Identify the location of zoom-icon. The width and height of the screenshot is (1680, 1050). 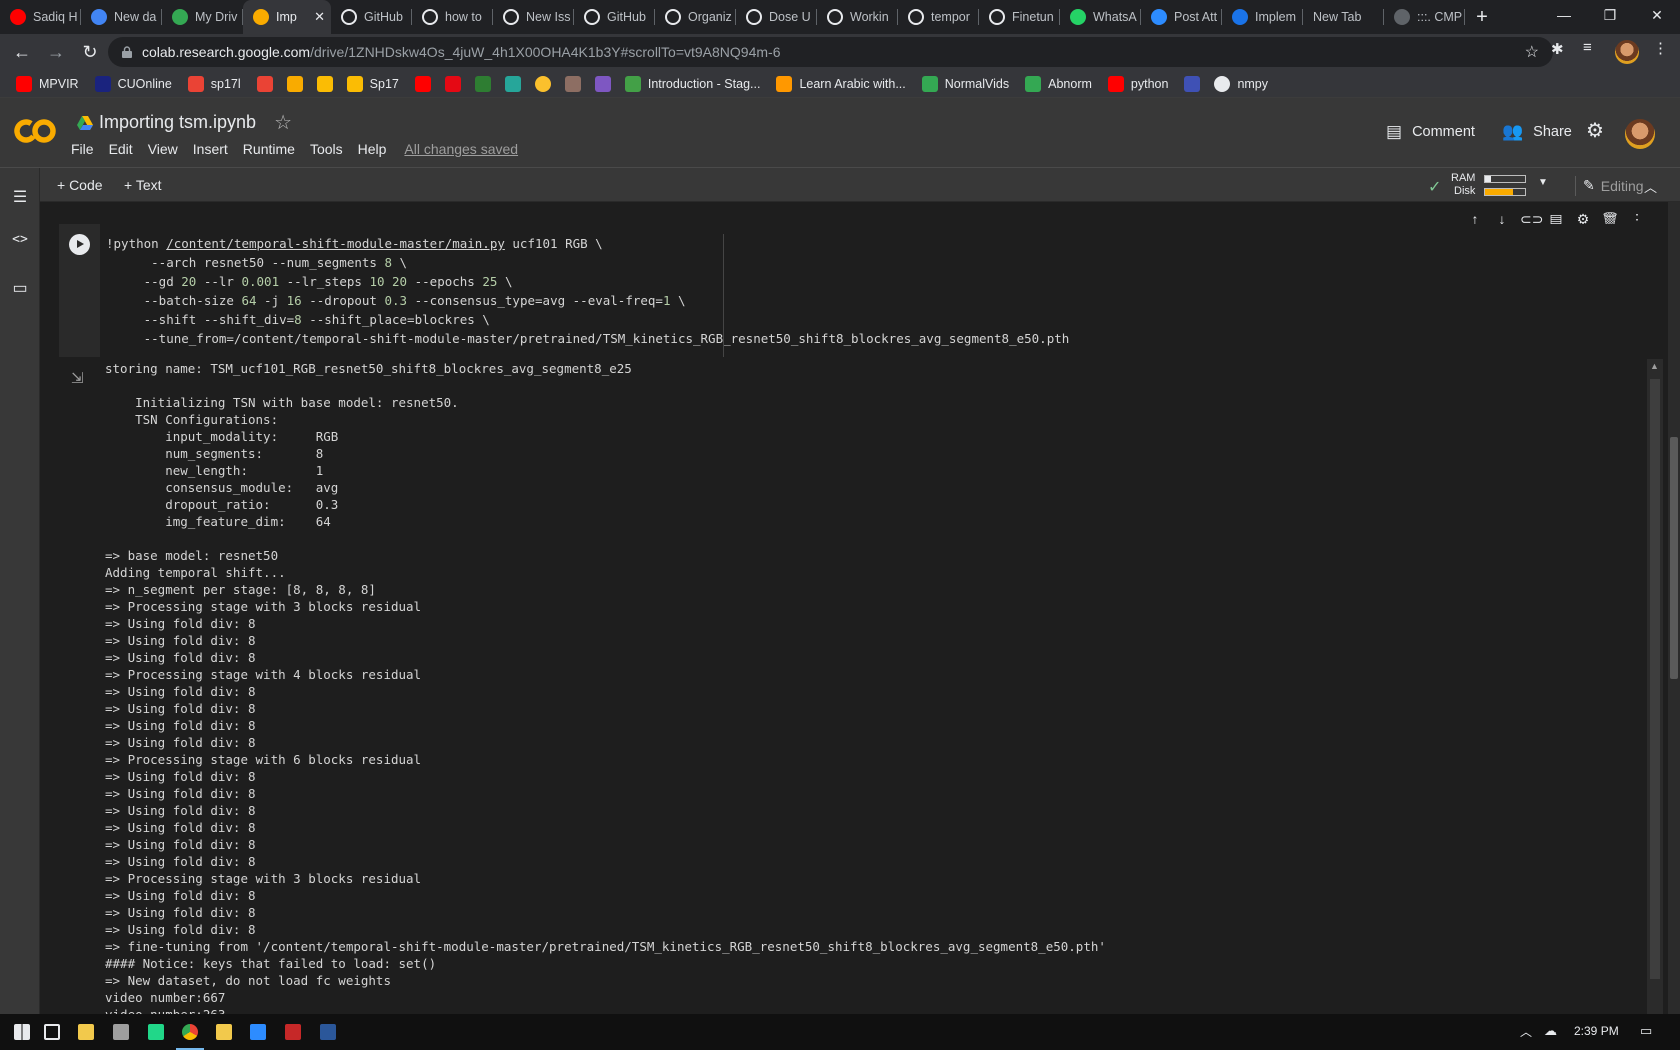
(258, 1032).